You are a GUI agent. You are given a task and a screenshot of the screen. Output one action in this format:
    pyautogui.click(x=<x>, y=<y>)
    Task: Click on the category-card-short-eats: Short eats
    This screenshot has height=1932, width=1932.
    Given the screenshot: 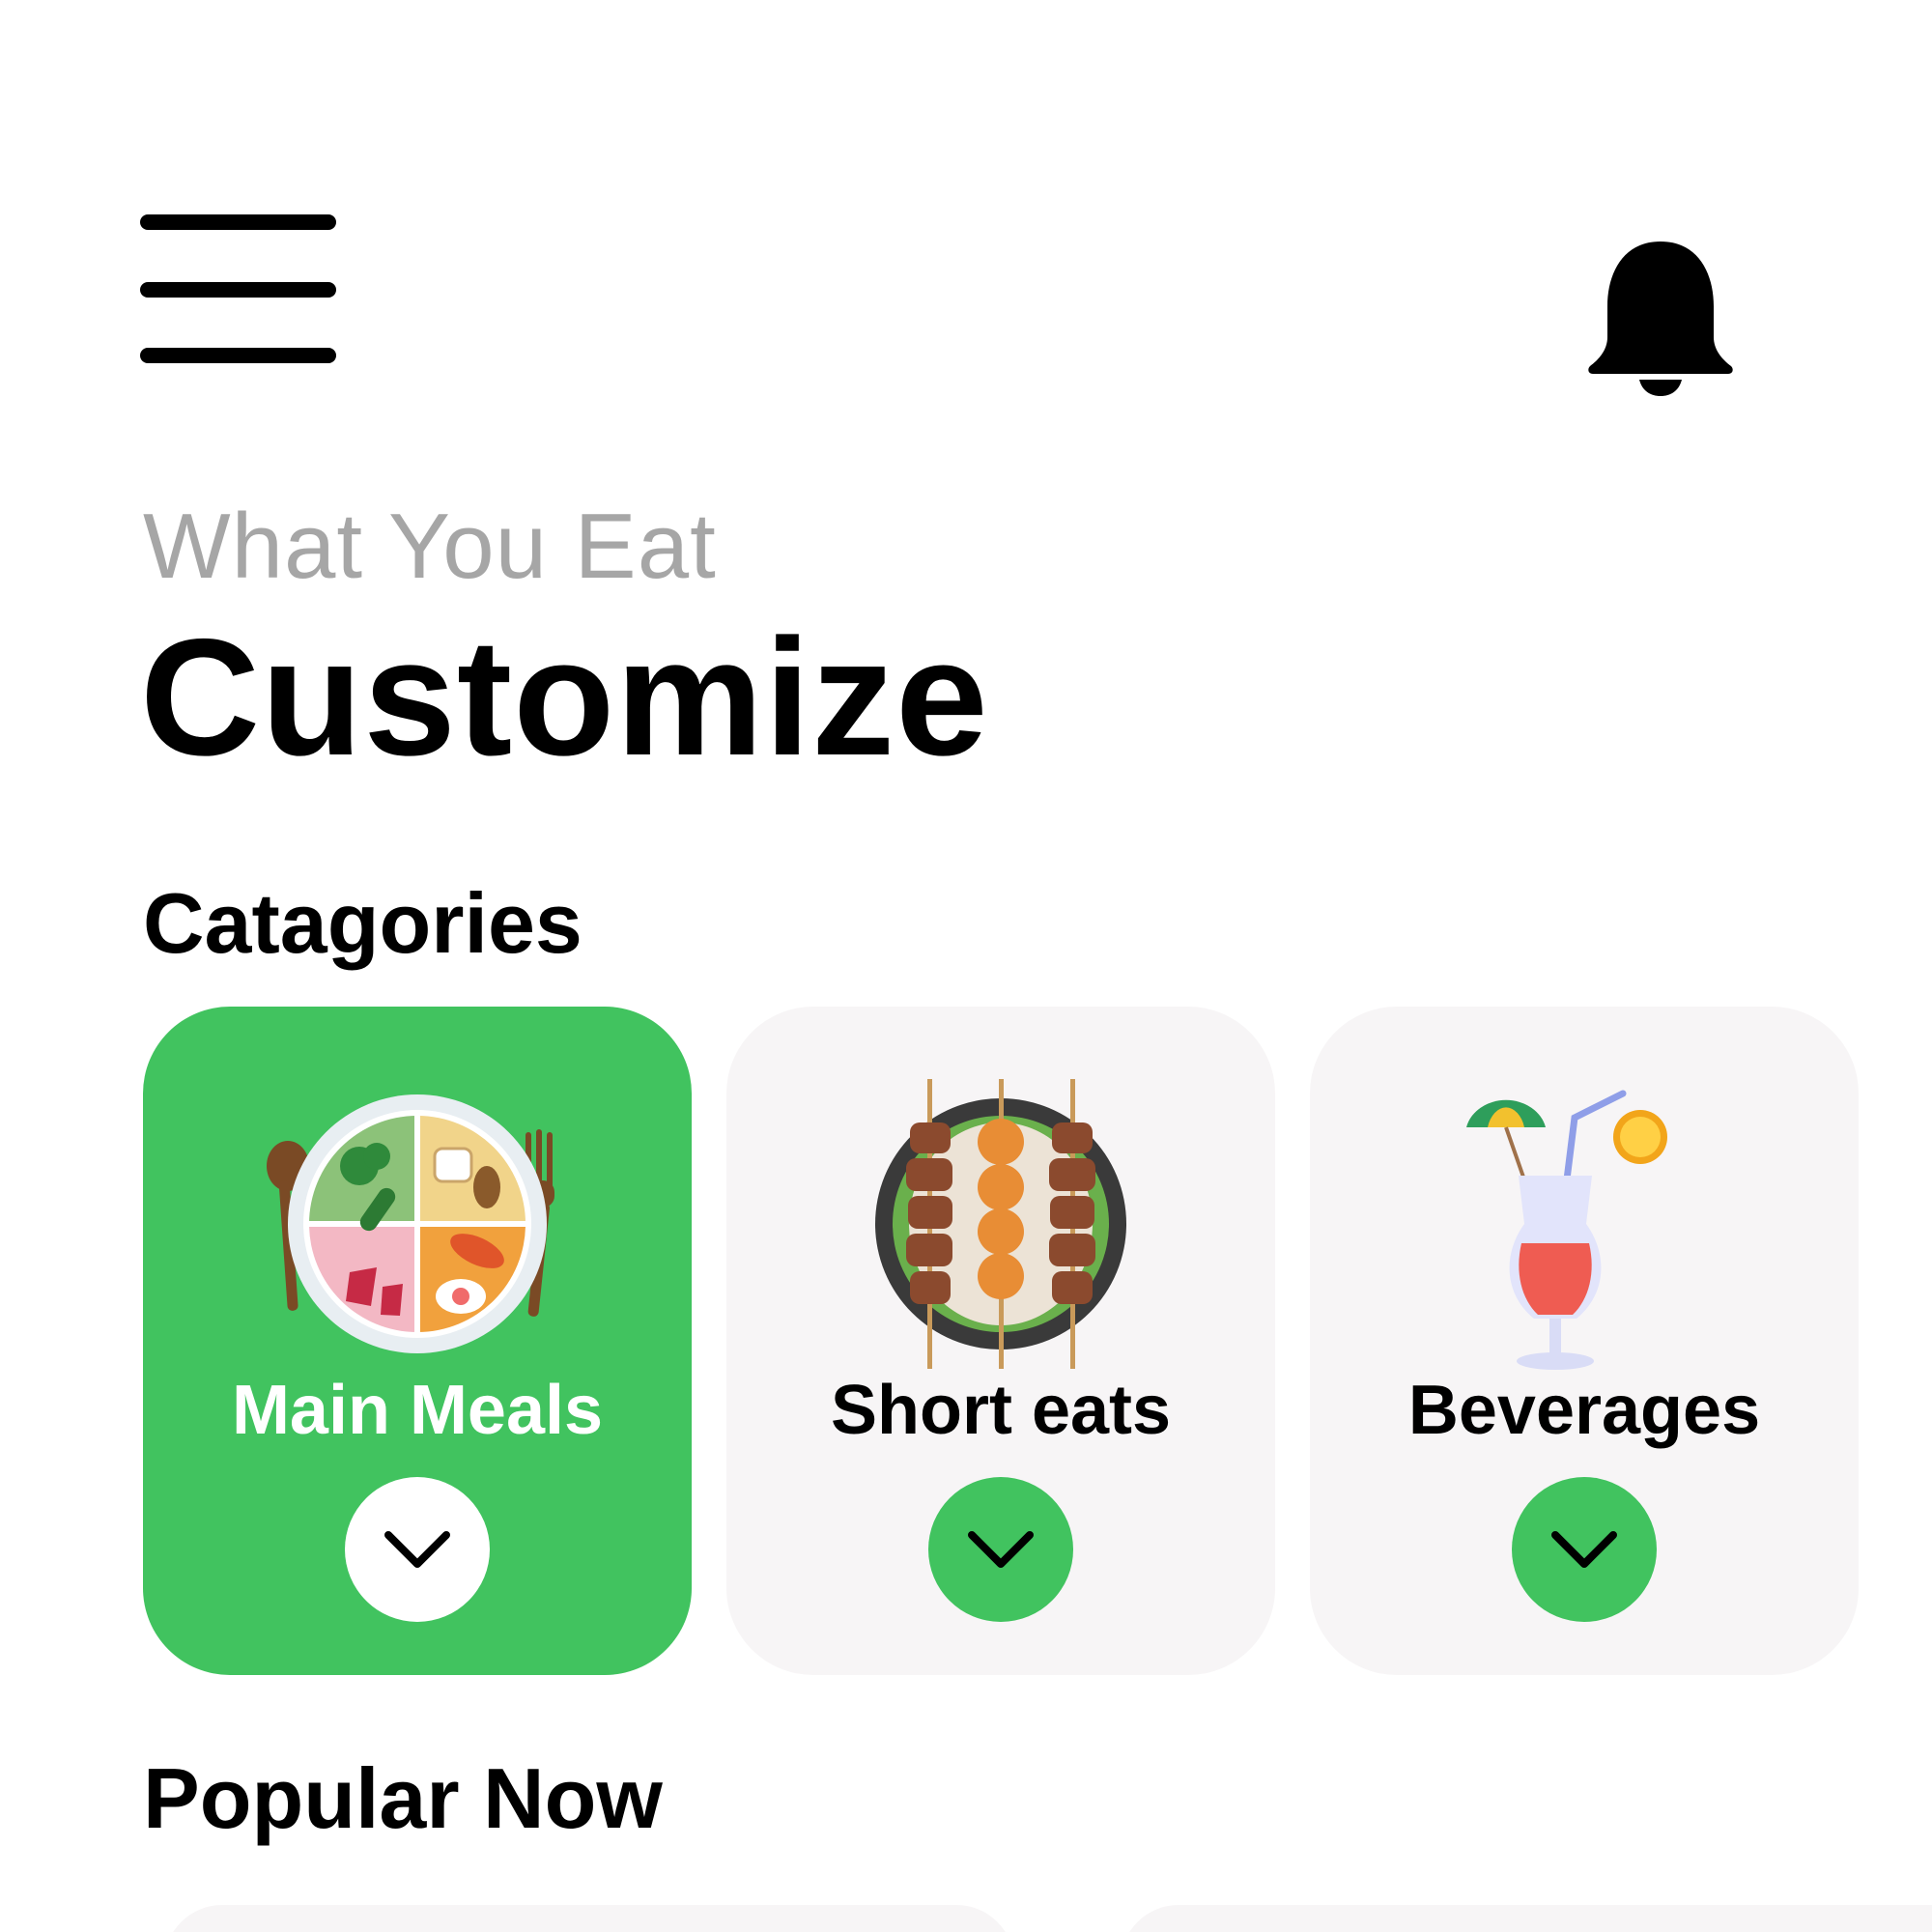 What is the action you would take?
    pyautogui.click(x=1000, y=1341)
    